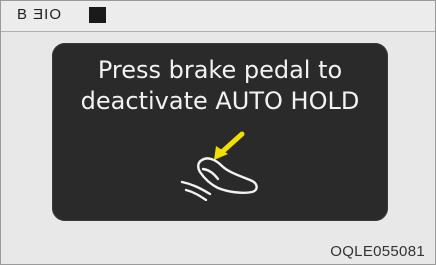 The width and height of the screenshot is (436, 265). I want to click on arrow-icon, so click(229, 145).